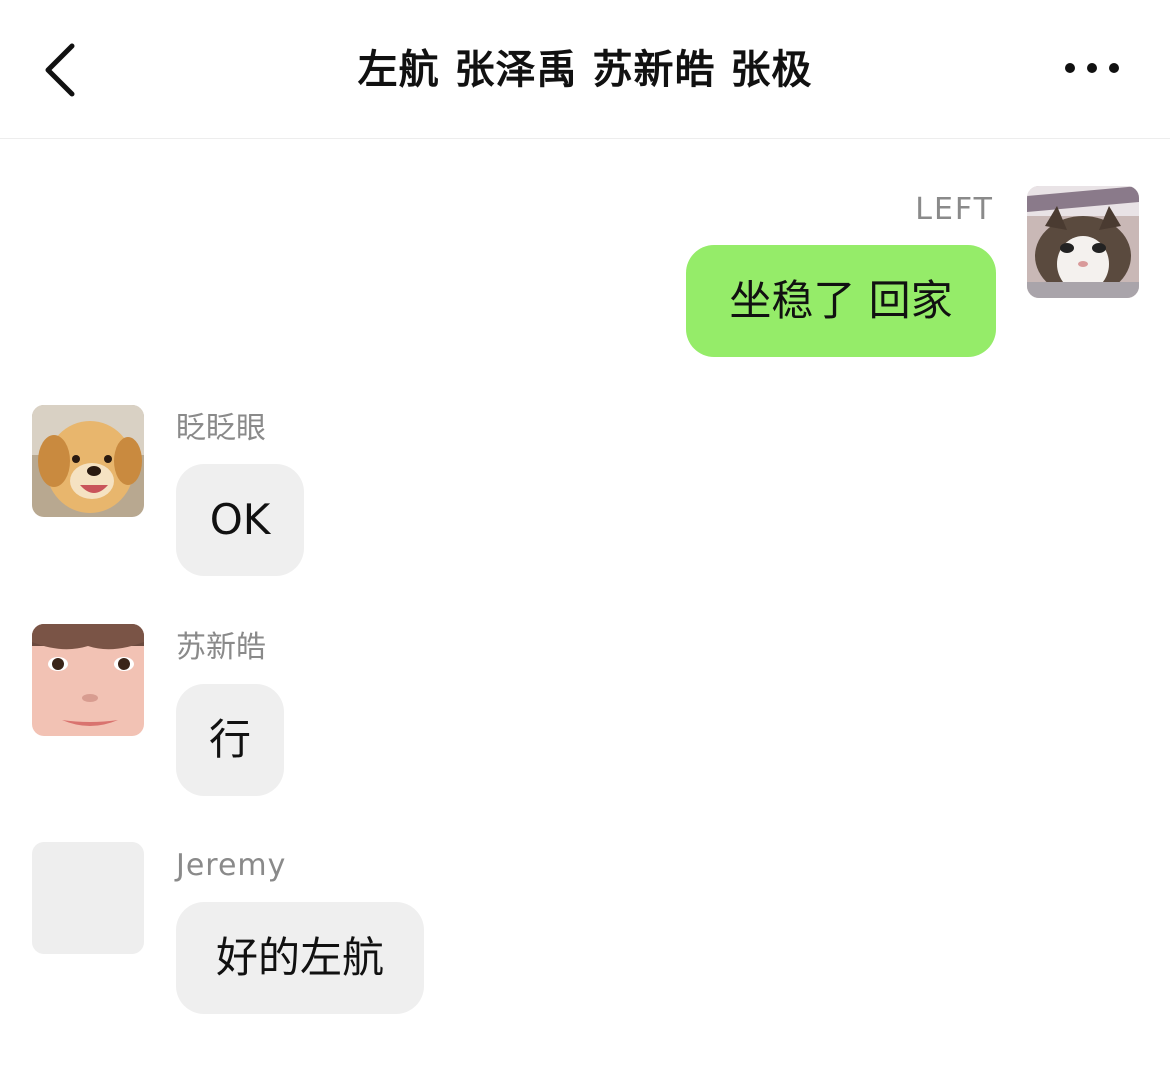  I want to click on chat-title: 左航 张泽禹 苏新皓 张极, so click(585, 70).